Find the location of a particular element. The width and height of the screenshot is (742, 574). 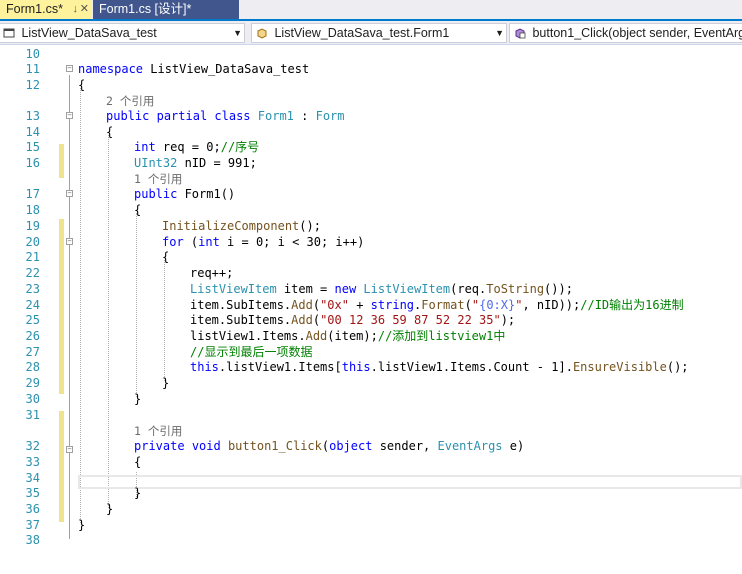

project-name: ListView_DataSava_test is located at coordinates (89, 33).